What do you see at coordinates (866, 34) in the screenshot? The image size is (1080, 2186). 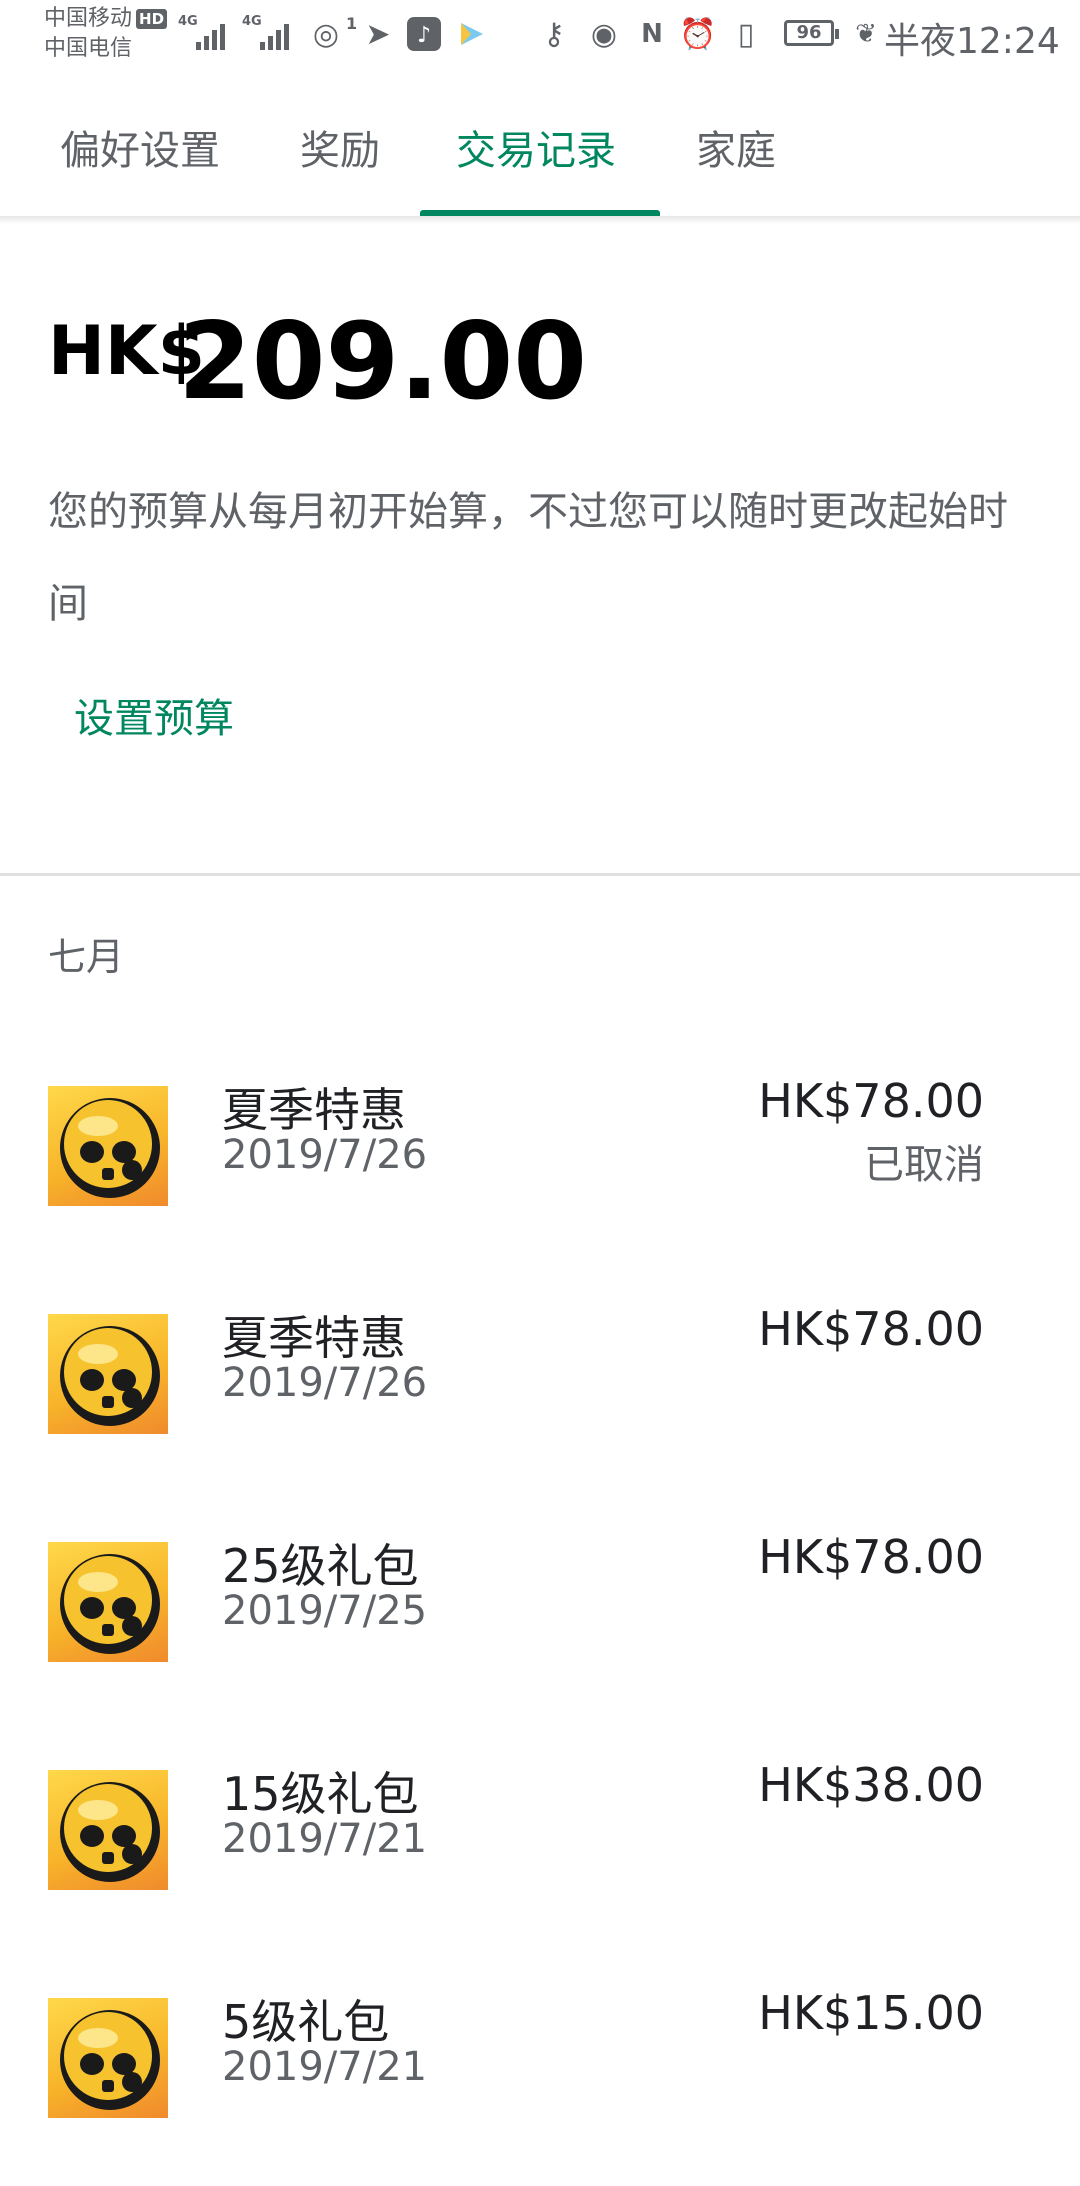 I see `leaf-icon: ❦` at bounding box center [866, 34].